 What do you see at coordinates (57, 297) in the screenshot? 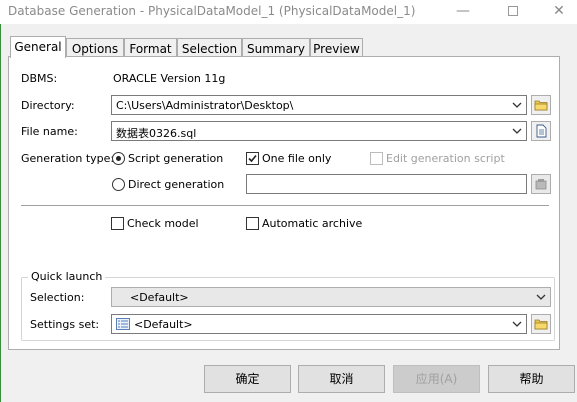
I see `selection-label: Selection:` at bounding box center [57, 297].